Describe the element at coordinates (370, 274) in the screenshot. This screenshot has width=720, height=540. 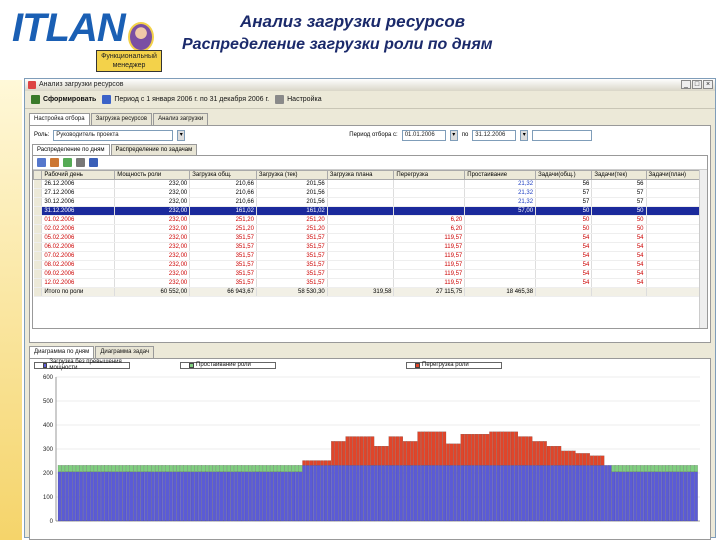
I see `table-row: 09.02.2006 232,00 351,57 351,57 119,57 54 54` at that location.